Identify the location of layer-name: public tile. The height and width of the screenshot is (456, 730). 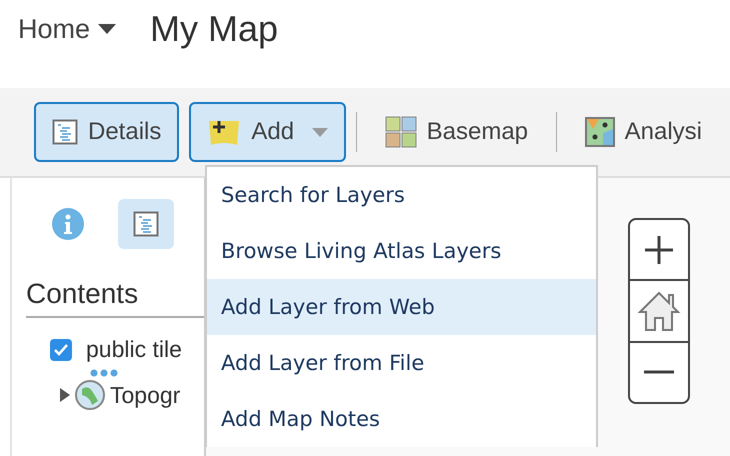
(134, 349).